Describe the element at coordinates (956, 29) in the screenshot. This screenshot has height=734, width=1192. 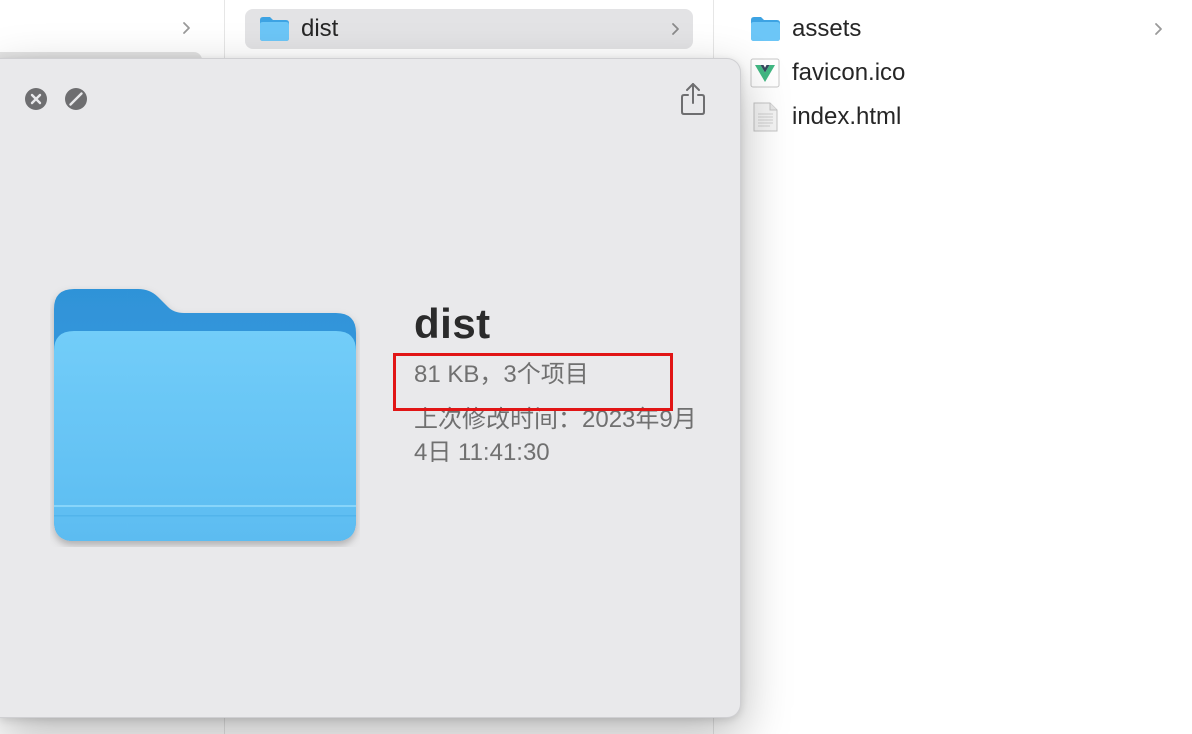
I see `finder-row-assets: assets` at that location.